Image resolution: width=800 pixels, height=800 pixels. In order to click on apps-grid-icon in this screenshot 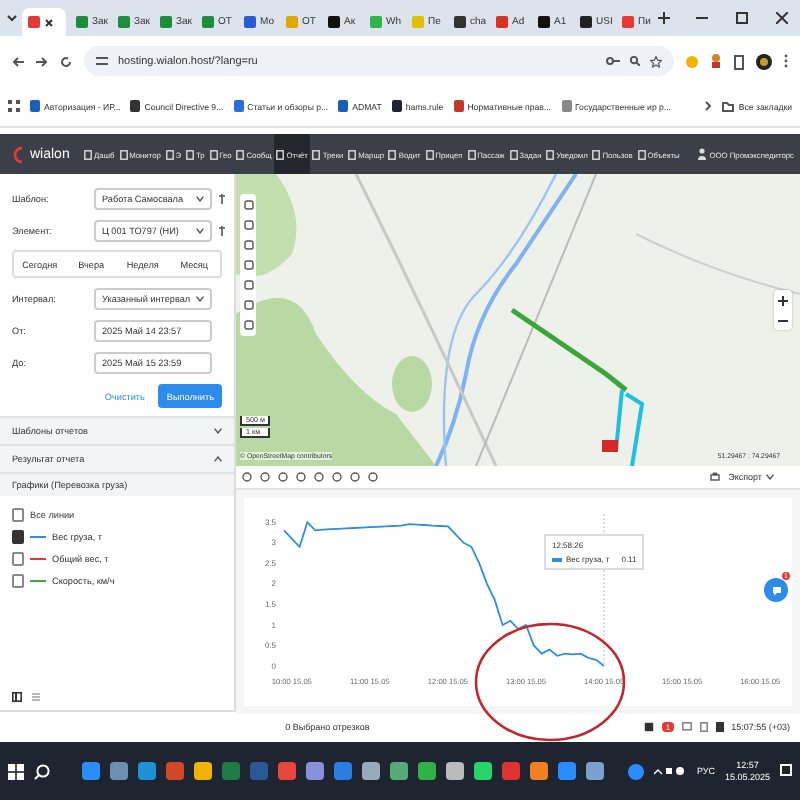, I will do `click(14, 106)`.